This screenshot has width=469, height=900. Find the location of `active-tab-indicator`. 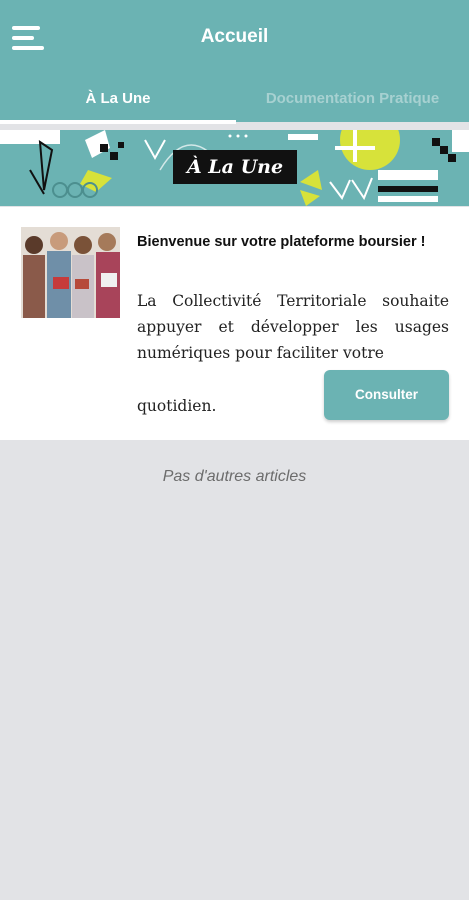

active-tab-indicator is located at coordinates (118, 122).